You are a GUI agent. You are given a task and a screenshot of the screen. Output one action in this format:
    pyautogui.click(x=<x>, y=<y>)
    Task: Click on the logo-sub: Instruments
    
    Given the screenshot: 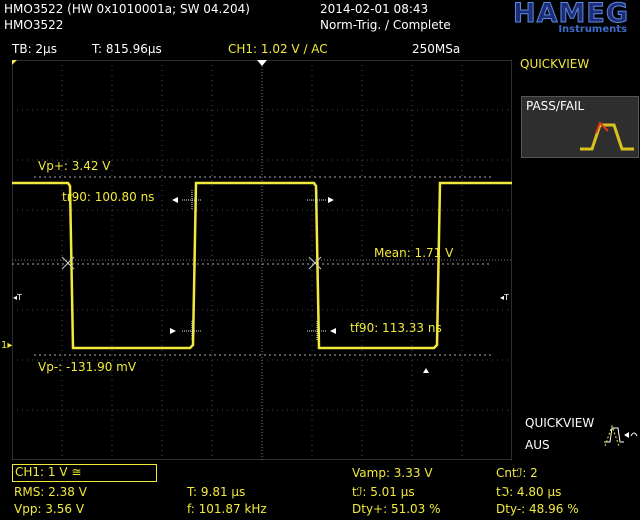 What is the action you would take?
    pyautogui.click(x=592, y=29)
    